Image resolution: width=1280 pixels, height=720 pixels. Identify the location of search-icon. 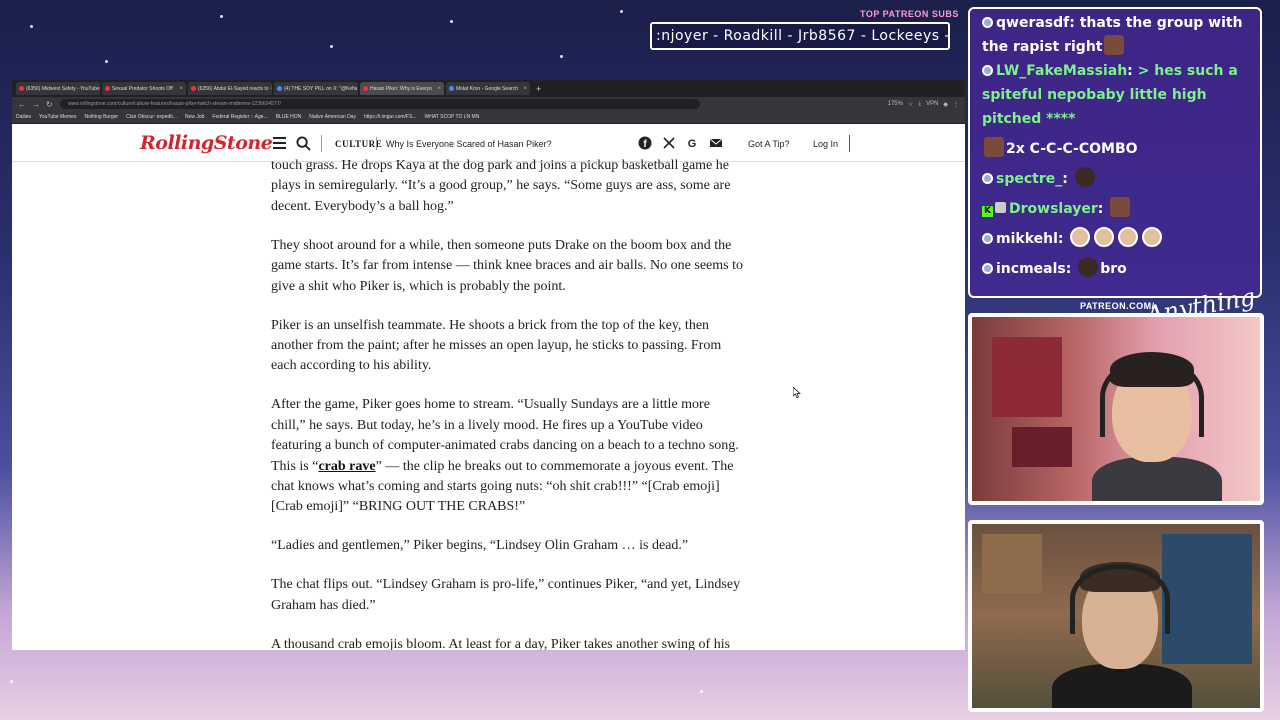
(303, 143).